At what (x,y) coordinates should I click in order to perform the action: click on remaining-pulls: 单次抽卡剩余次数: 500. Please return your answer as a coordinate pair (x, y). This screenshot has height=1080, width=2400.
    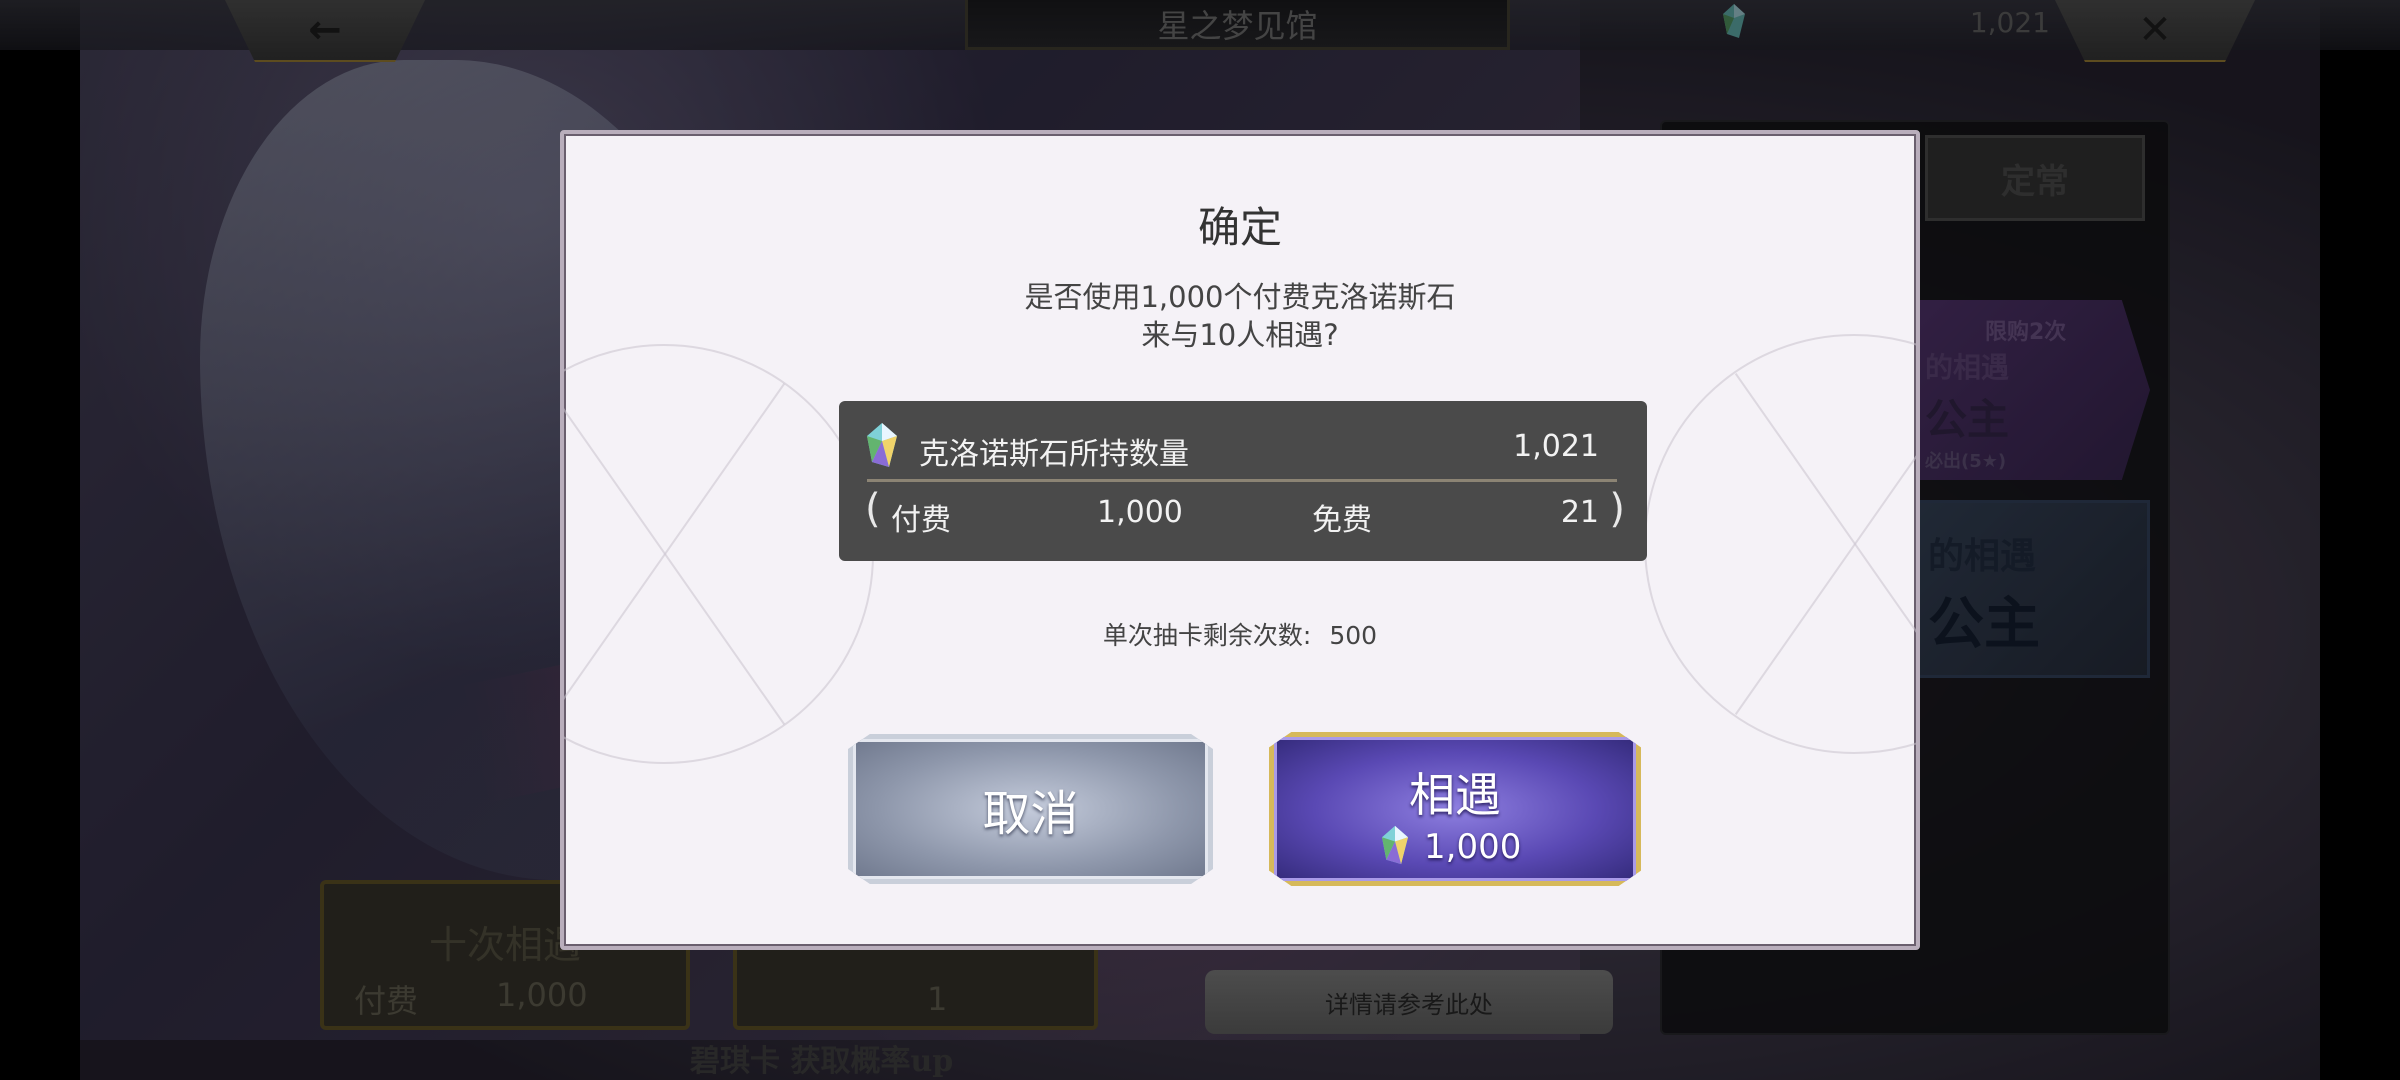
    Looking at the image, I should click on (1240, 634).